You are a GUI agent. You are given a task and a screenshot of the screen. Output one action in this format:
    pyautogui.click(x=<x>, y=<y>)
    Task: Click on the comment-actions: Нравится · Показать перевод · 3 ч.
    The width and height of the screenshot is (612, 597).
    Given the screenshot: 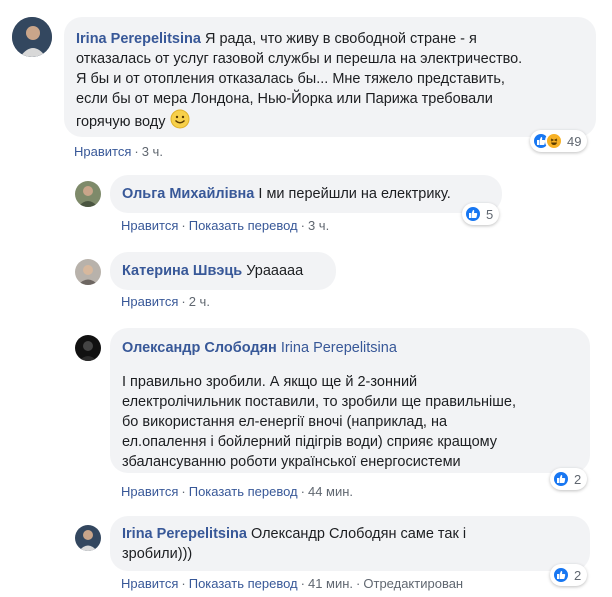 What is the action you would take?
    pyautogui.click(x=225, y=225)
    